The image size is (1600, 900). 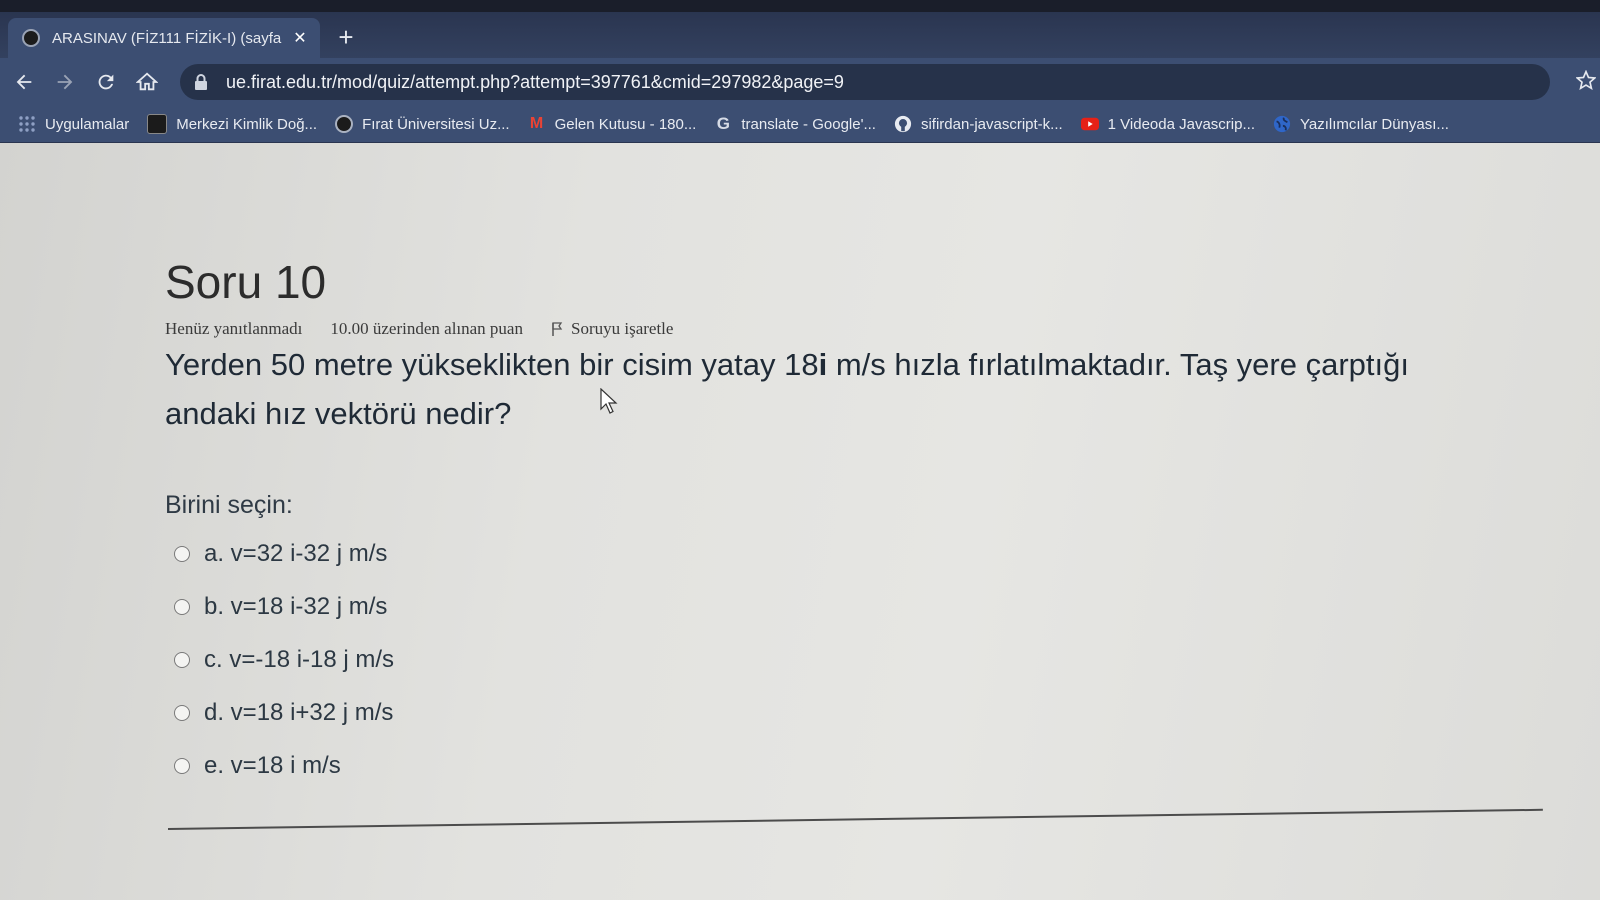 What do you see at coordinates (346, 38) in the screenshot?
I see `new-tab-button: +` at bounding box center [346, 38].